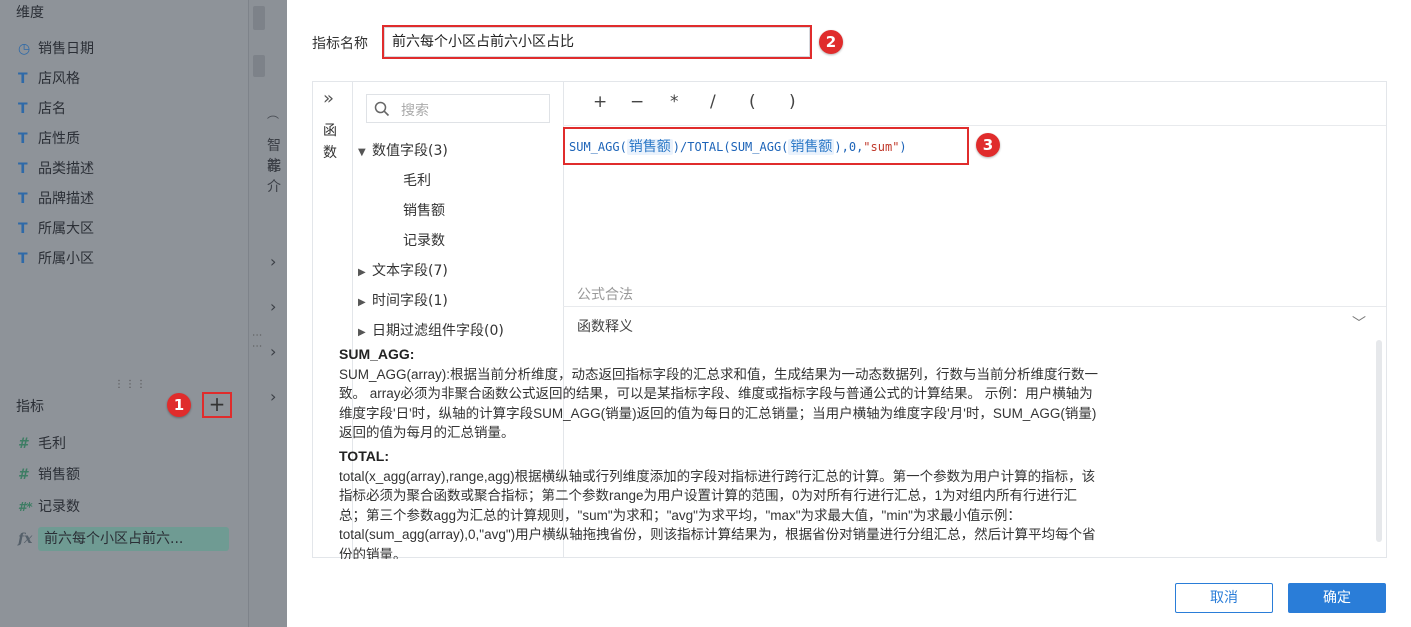  Describe the element at coordinates (415, 111) in the screenshot. I see `search-placeholder: 搜索` at that location.